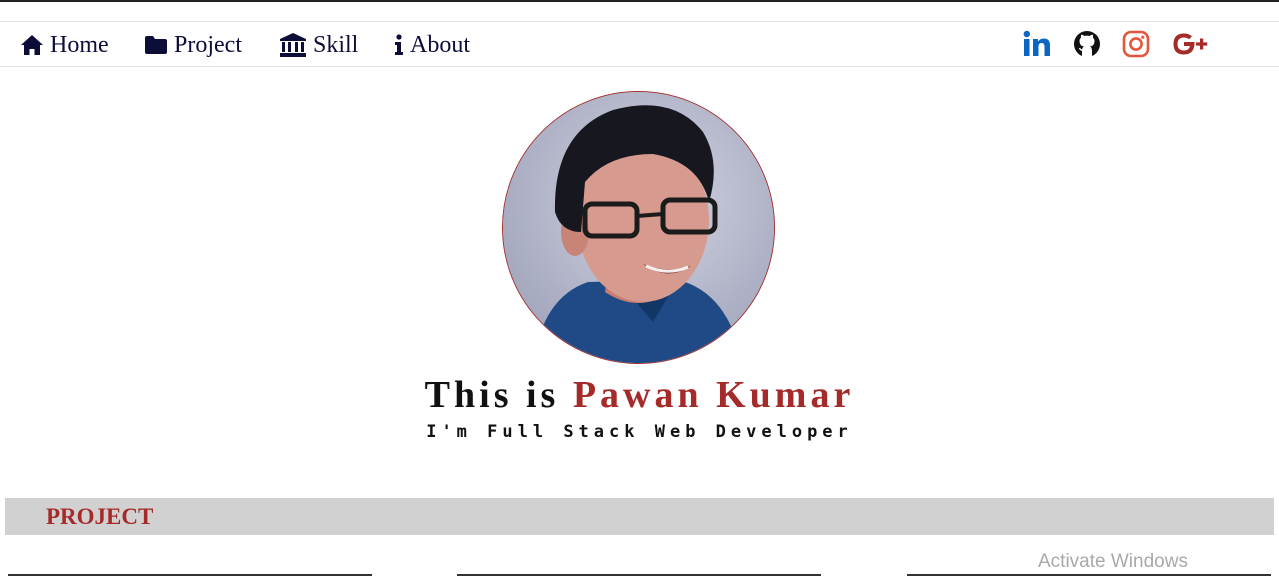  I want to click on nav-skill-label: Skill, so click(336, 44).